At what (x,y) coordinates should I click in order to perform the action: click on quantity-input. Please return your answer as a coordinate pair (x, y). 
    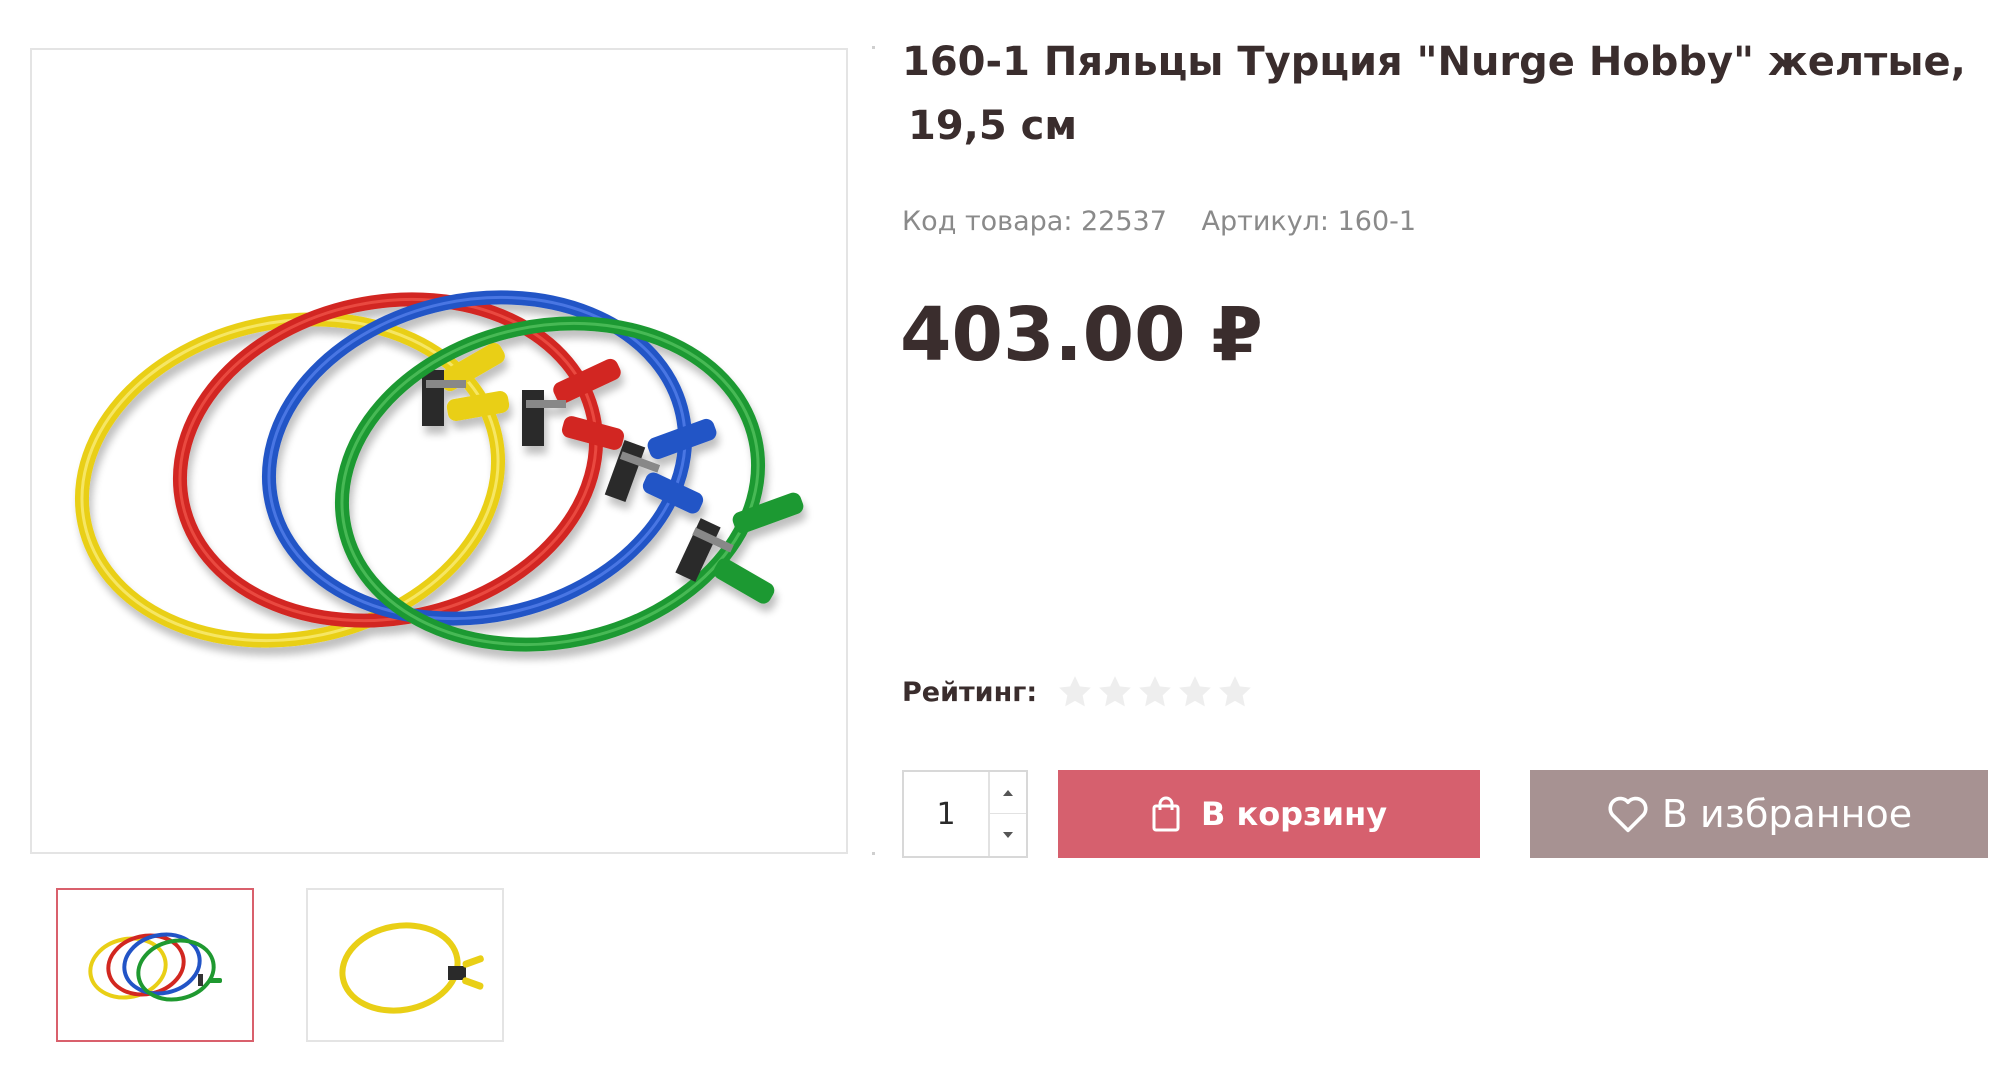
    Looking at the image, I should click on (946, 814).